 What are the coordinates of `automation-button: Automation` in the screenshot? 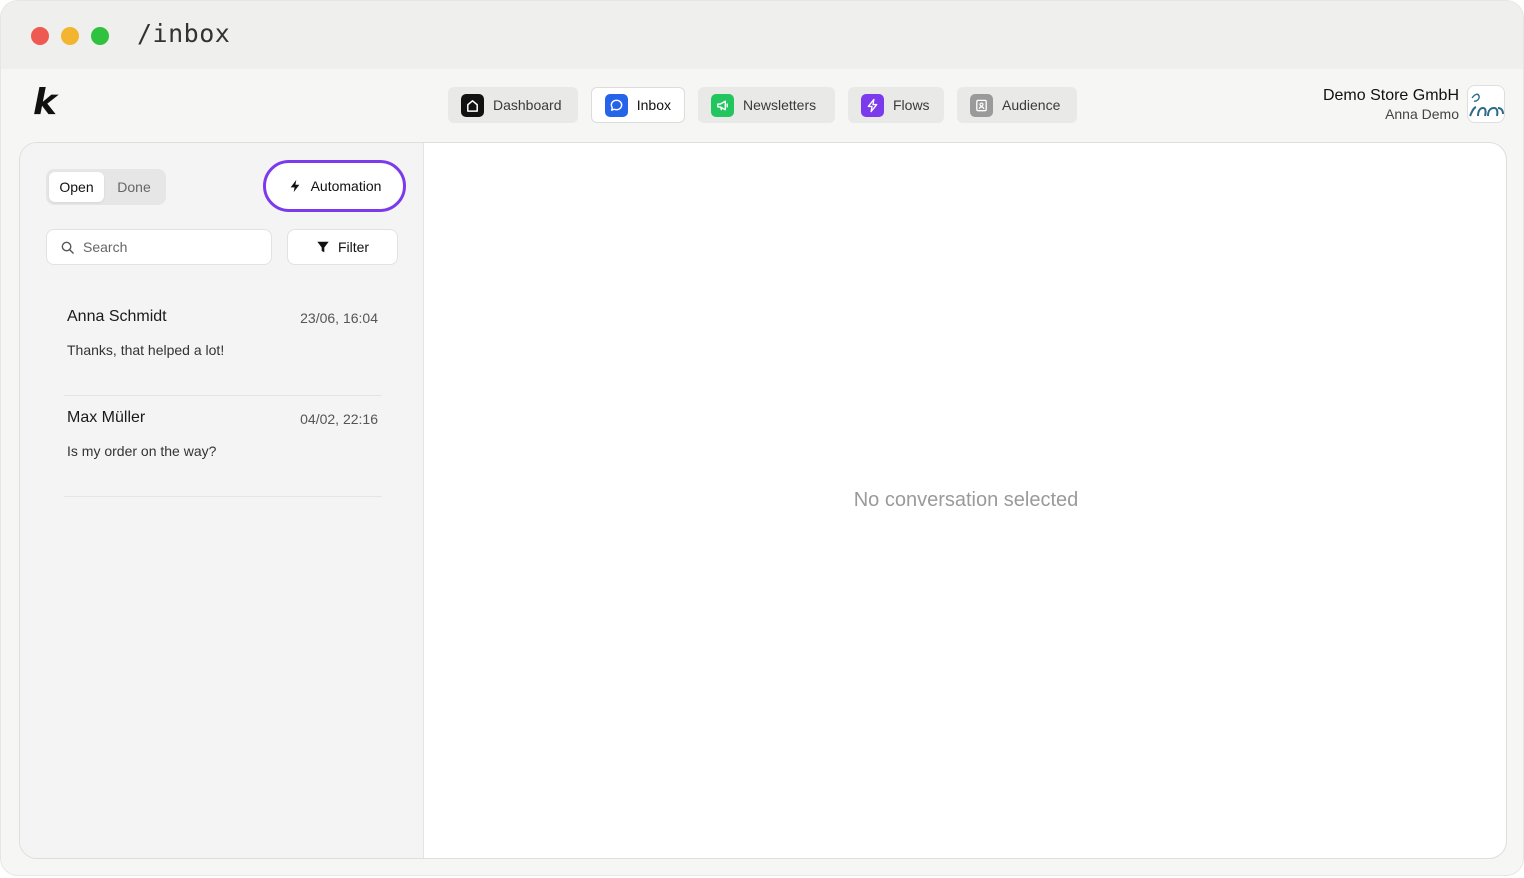 It's located at (334, 186).